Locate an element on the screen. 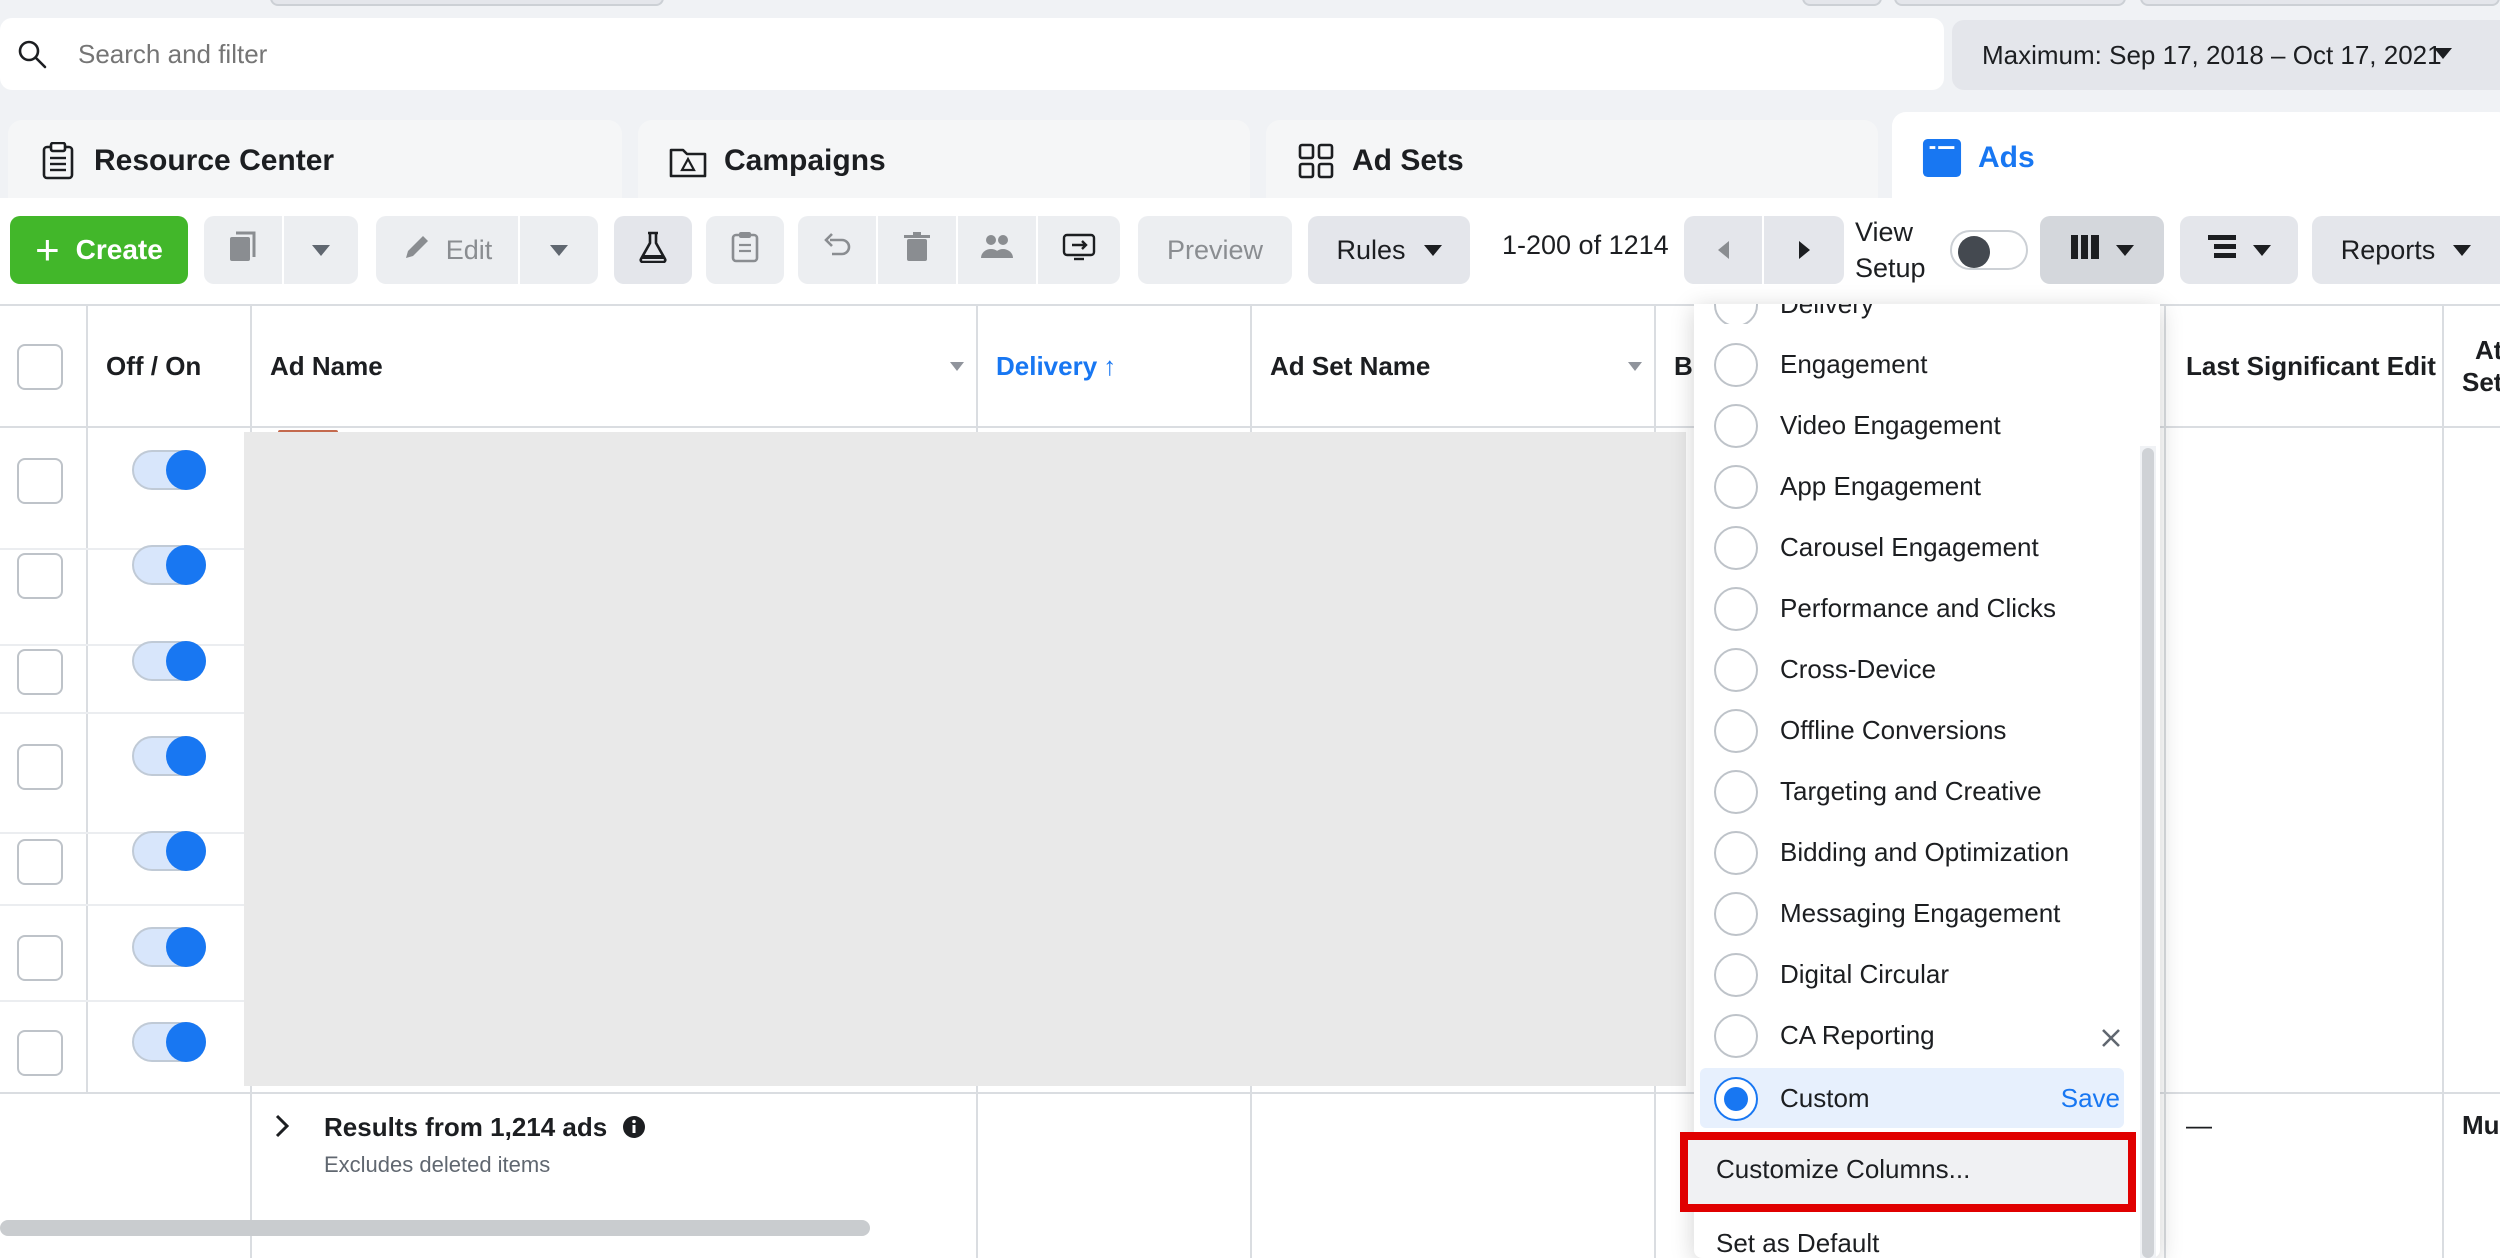  column-header-off-on: Off / On is located at coordinates (153, 366).